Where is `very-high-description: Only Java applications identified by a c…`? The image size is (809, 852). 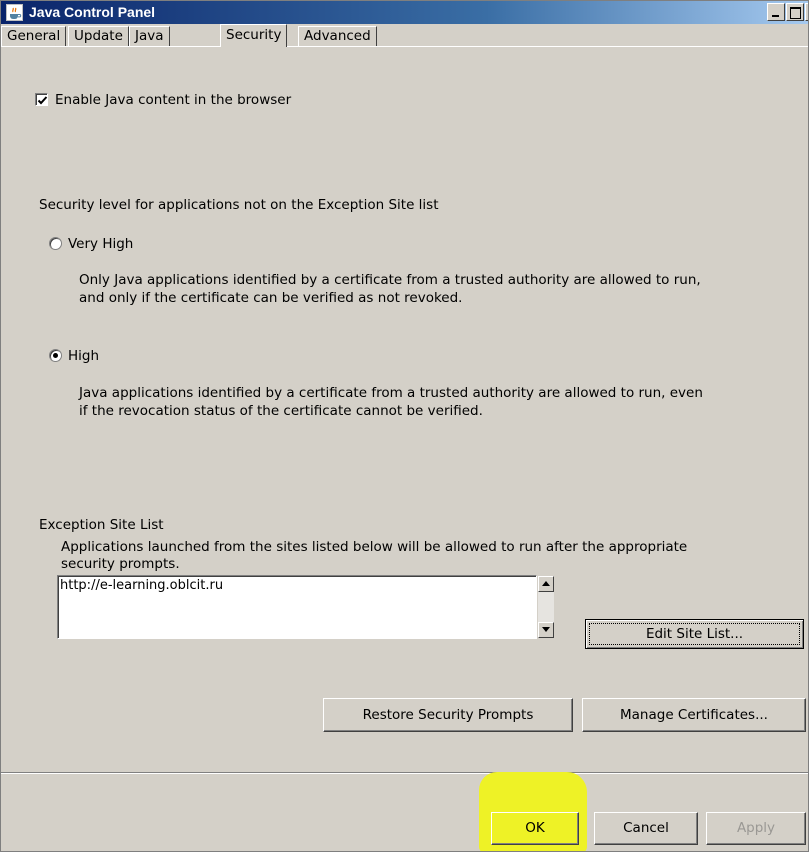
very-high-description: Only Java applications identified by a c… is located at coordinates (390, 280).